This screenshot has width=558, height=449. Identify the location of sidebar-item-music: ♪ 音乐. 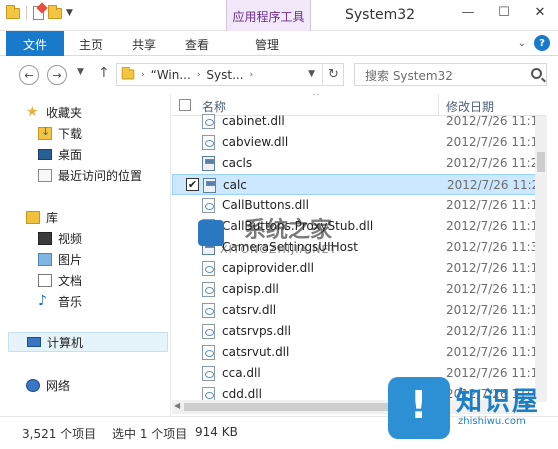
(60, 301).